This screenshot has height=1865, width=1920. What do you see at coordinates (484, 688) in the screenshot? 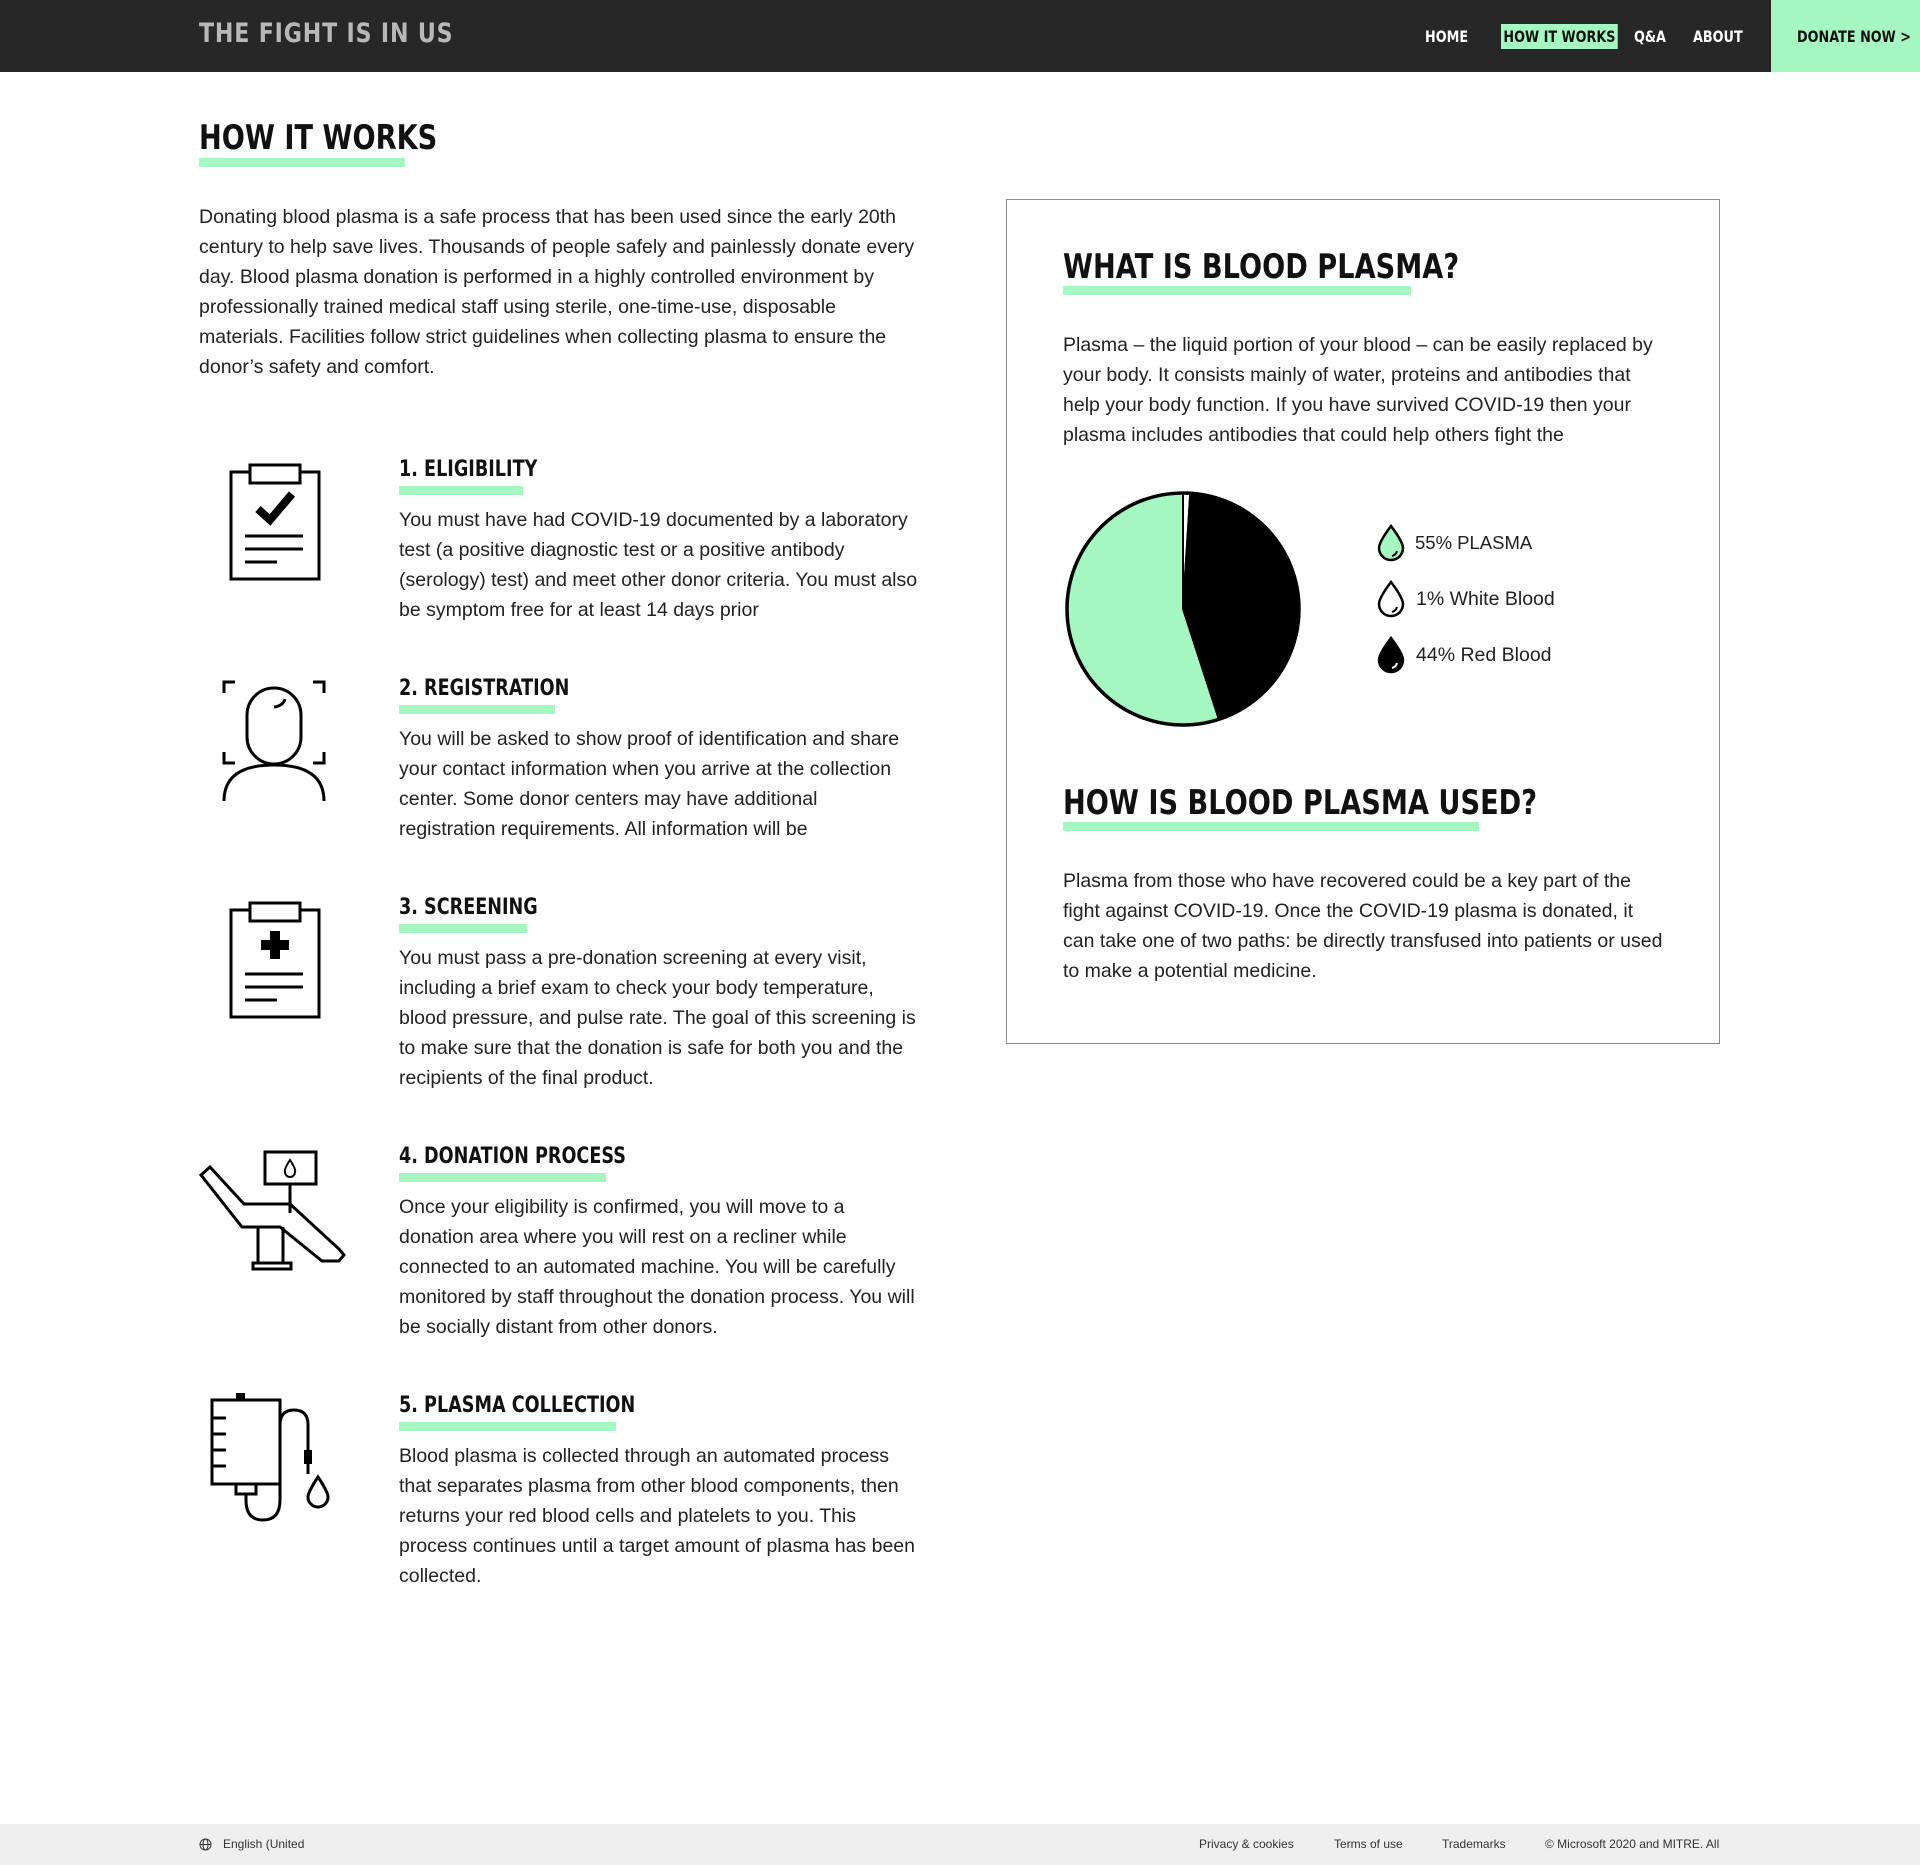
I see `step-title-registration: 2. REGISTRATION` at bounding box center [484, 688].